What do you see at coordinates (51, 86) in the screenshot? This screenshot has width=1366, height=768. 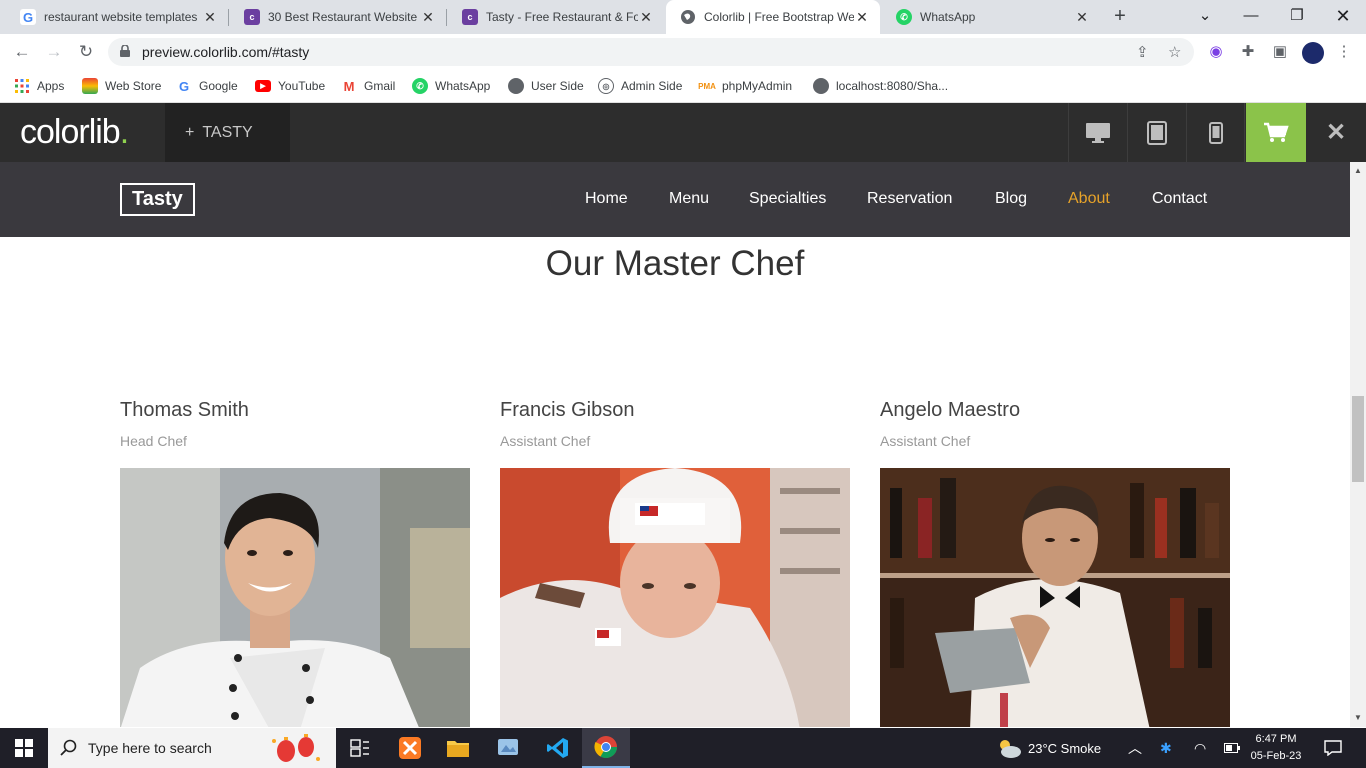 I see `bookmark-label: Apps` at bounding box center [51, 86].